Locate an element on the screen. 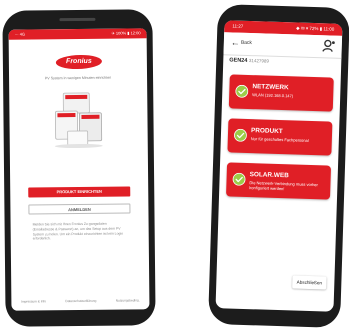 This screenshot has height=330, width=349. inverter-illustration is located at coordinates (78, 120).